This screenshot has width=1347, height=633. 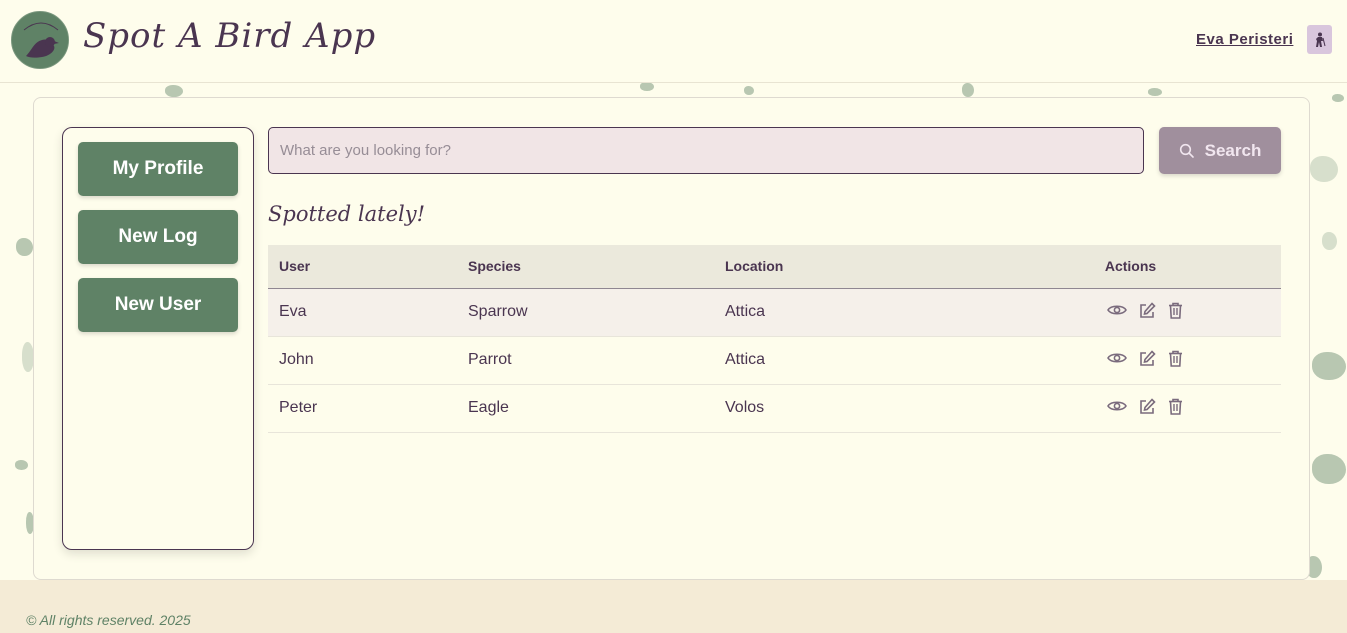 What do you see at coordinates (293, 311) in the screenshot?
I see `cell-user: Eva` at bounding box center [293, 311].